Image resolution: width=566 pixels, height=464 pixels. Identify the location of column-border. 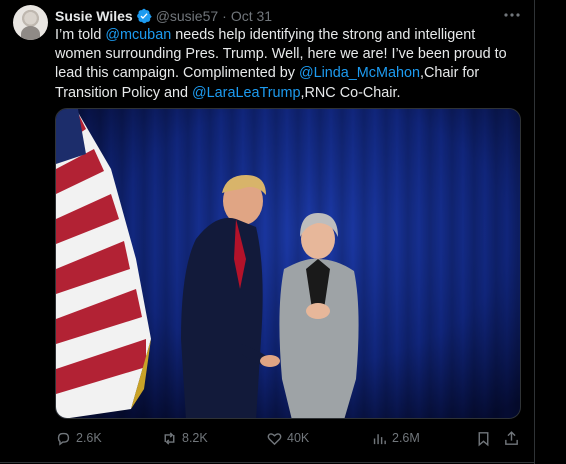
(534, 232).